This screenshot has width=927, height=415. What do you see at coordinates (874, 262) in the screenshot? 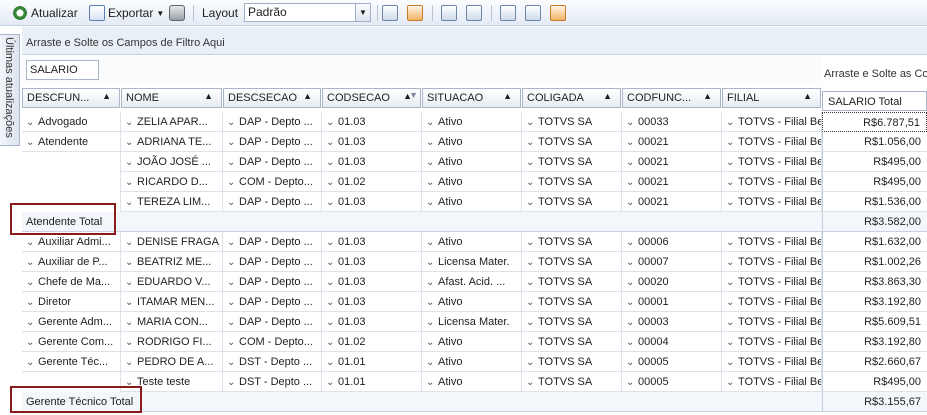
I see `salary-value: R$1.002,26` at bounding box center [874, 262].